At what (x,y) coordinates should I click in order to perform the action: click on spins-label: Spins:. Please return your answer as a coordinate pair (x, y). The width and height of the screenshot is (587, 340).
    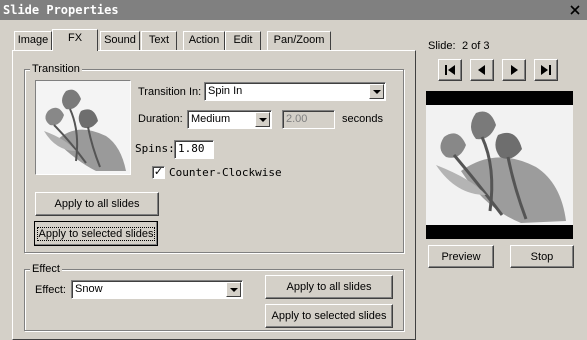
    Looking at the image, I should click on (155, 148).